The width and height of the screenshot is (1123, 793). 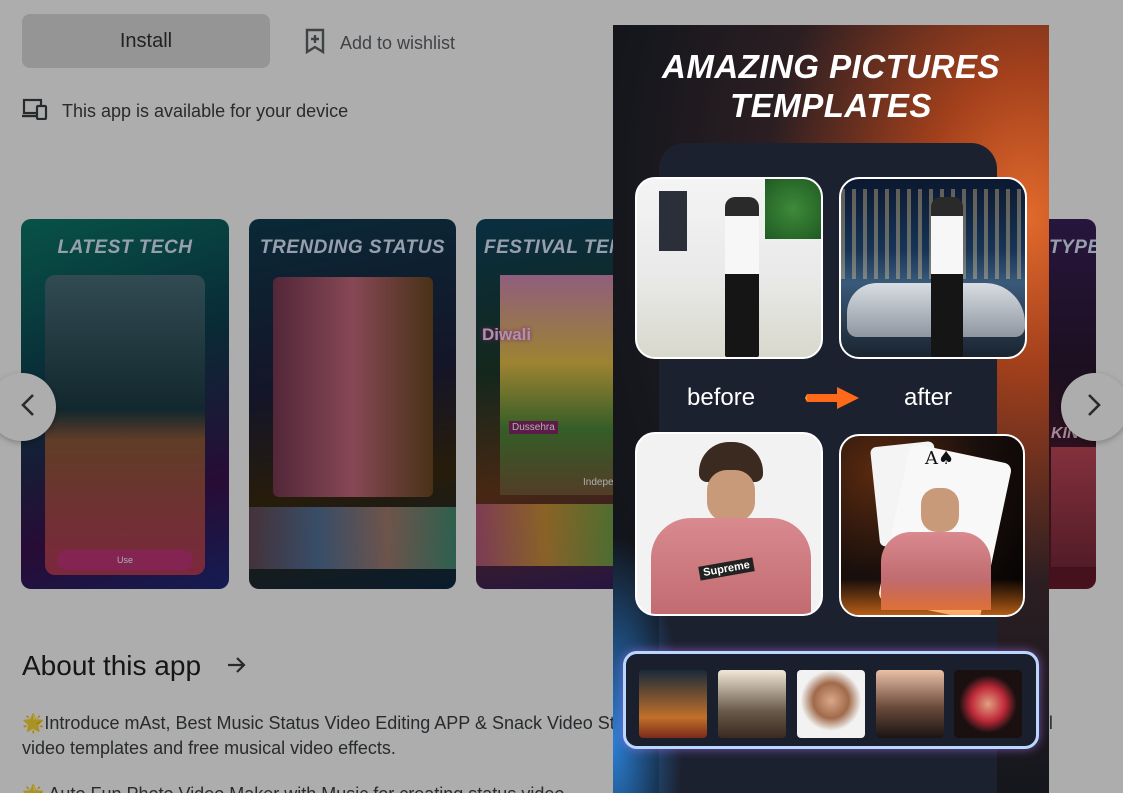 What do you see at coordinates (833, 401) in the screenshot?
I see `fire-arrow-icon` at bounding box center [833, 401].